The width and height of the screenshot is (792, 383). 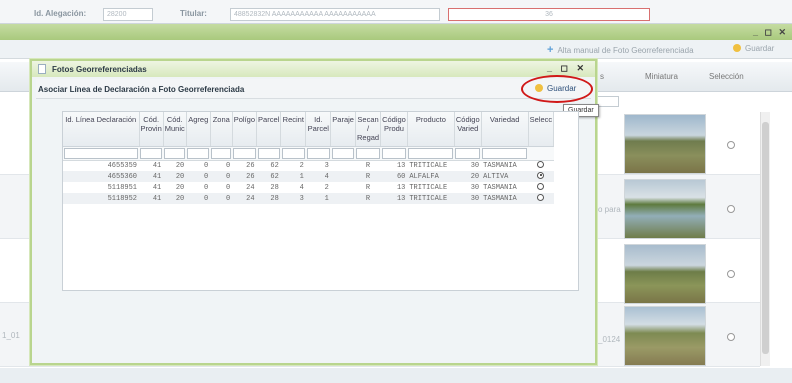 I want to click on table-cell: 13, so click(x=401, y=165).